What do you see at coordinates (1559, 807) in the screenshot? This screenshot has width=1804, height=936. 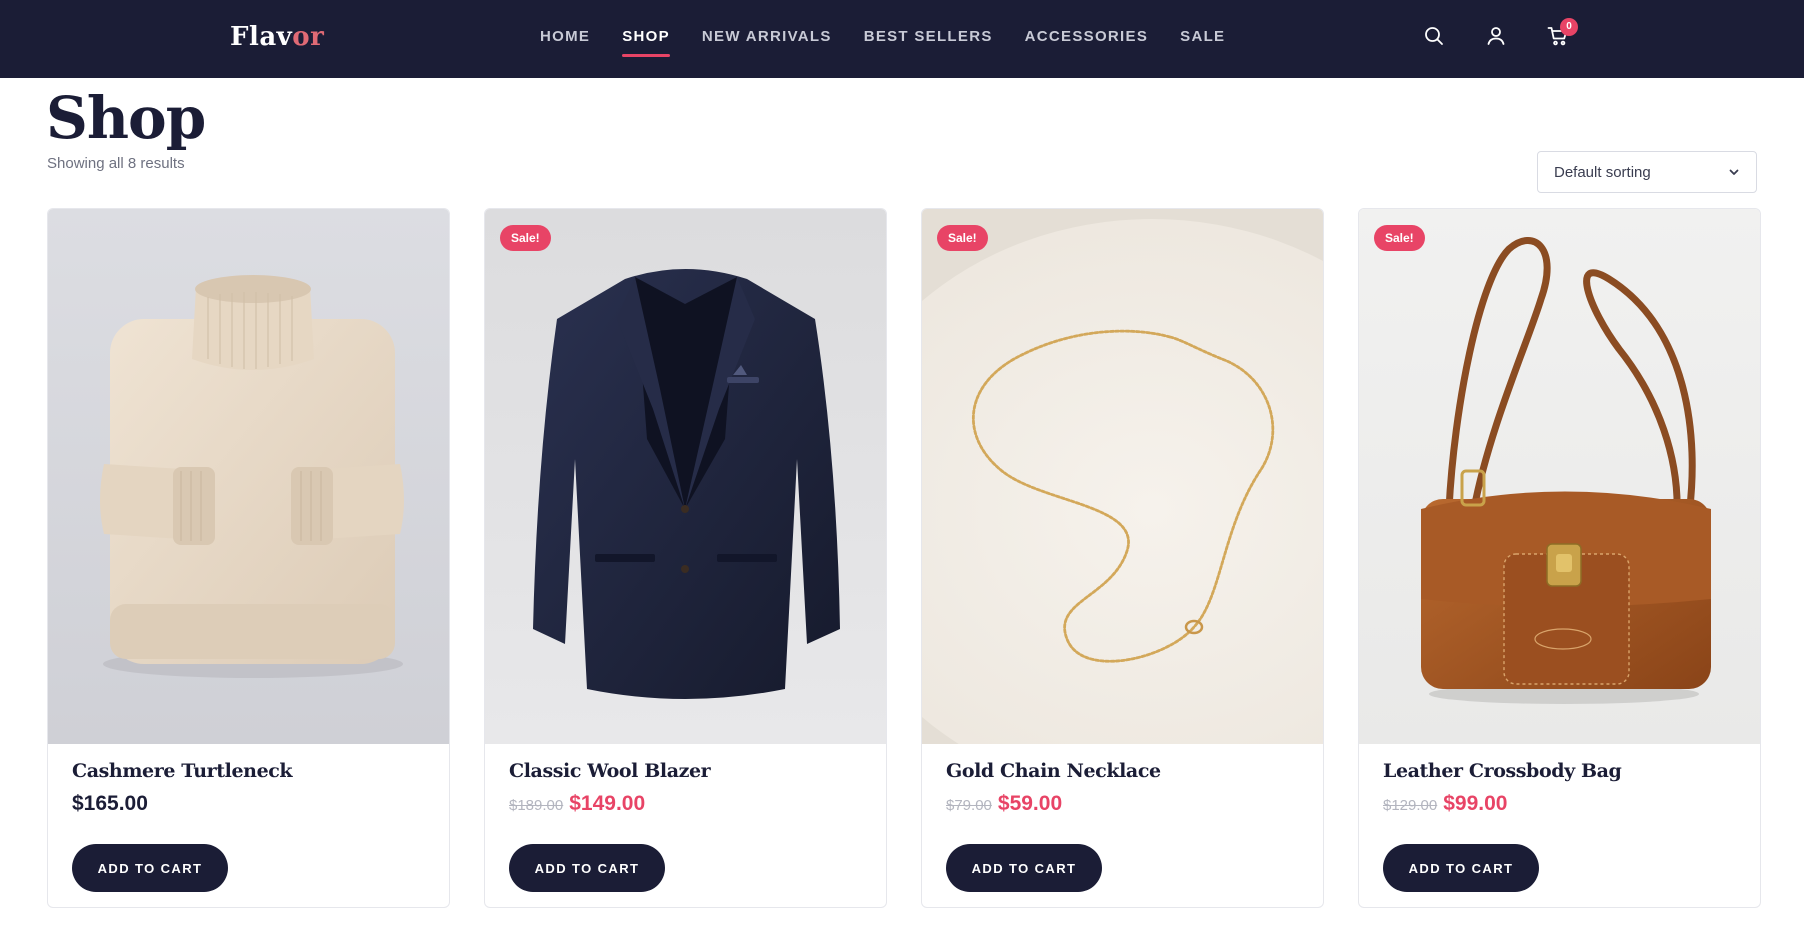 I see `product-price: $129.00 $99.00` at bounding box center [1559, 807].